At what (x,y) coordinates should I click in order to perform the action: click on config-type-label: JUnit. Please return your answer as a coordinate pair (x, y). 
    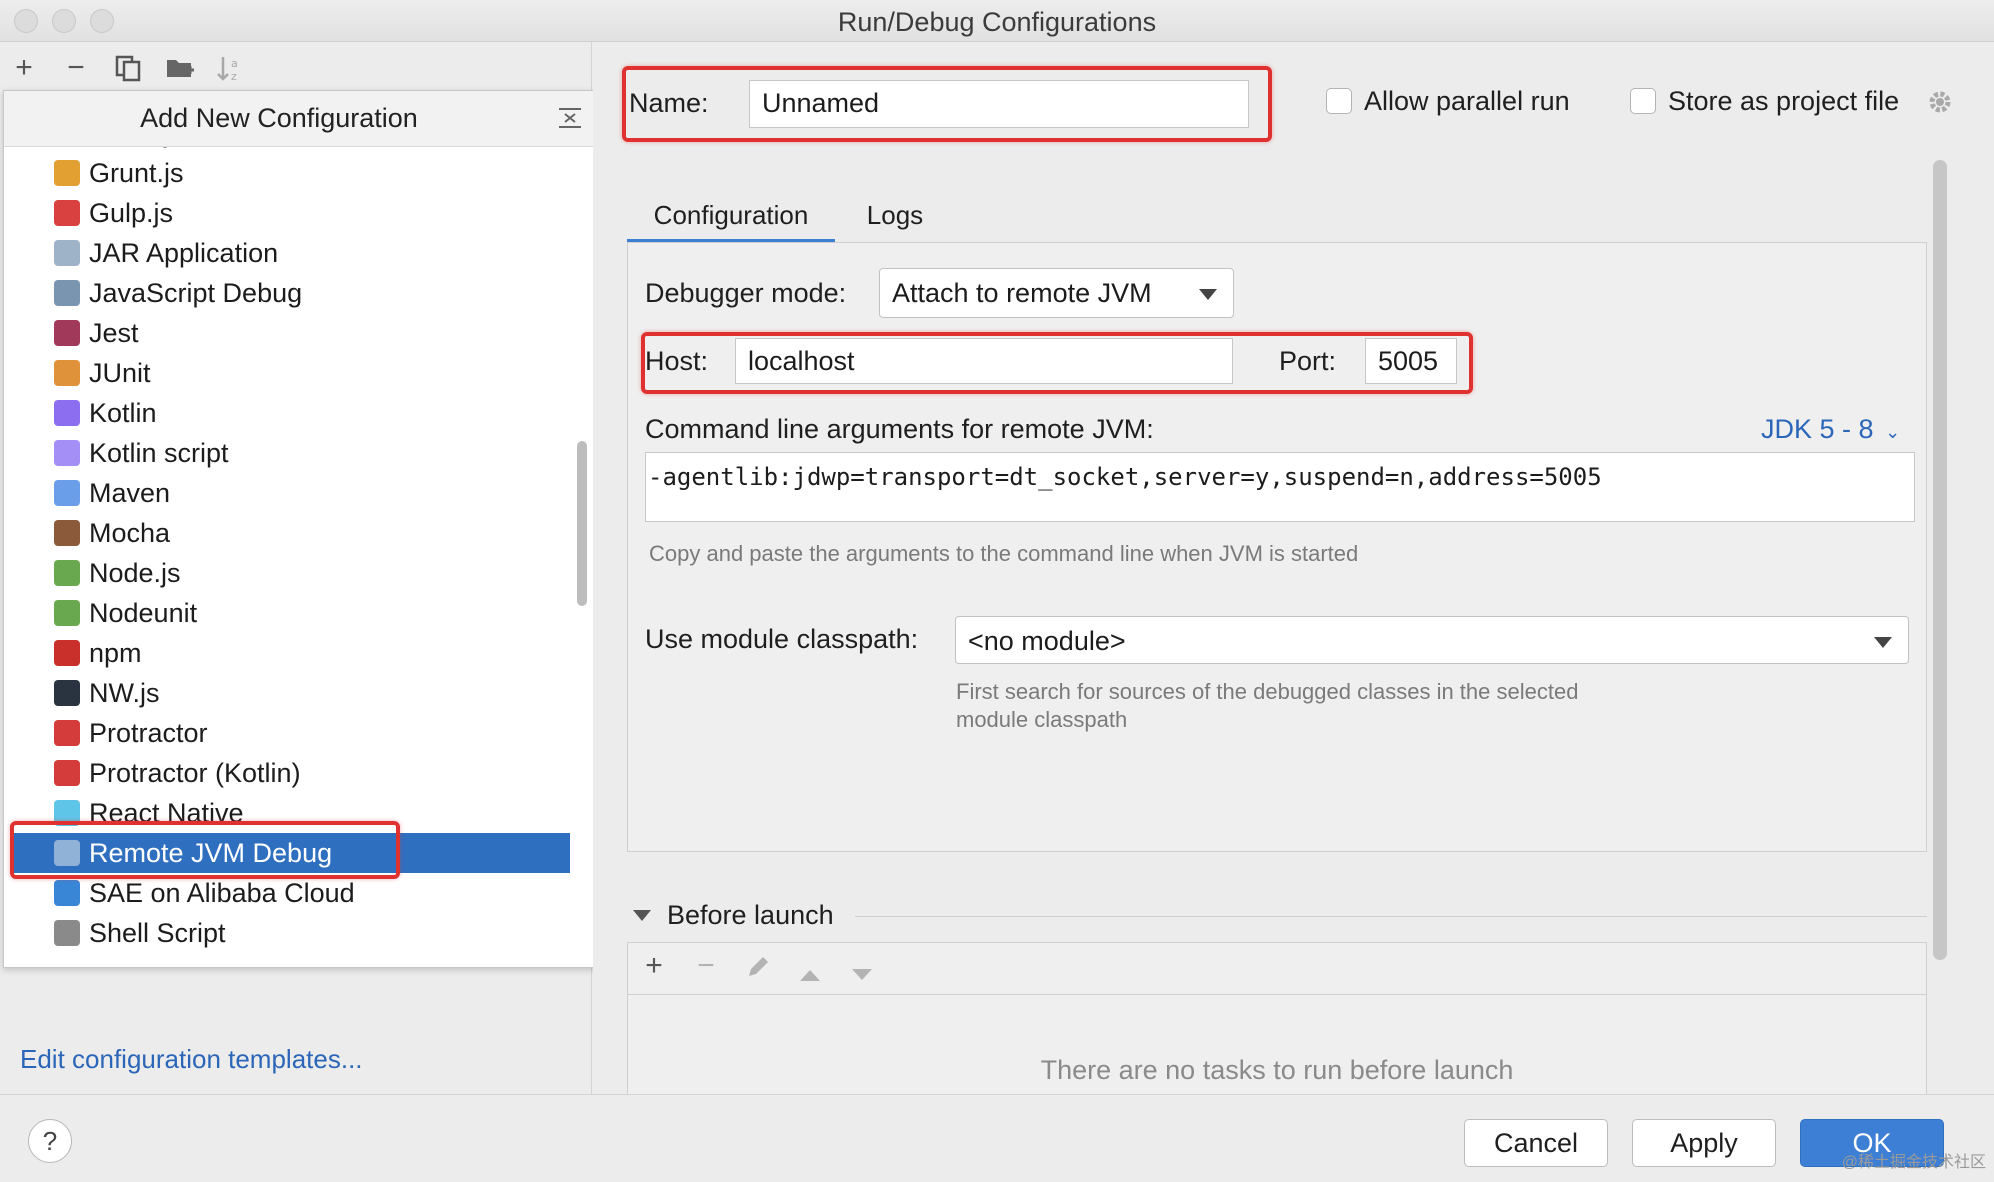
    Looking at the image, I should click on (120, 373).